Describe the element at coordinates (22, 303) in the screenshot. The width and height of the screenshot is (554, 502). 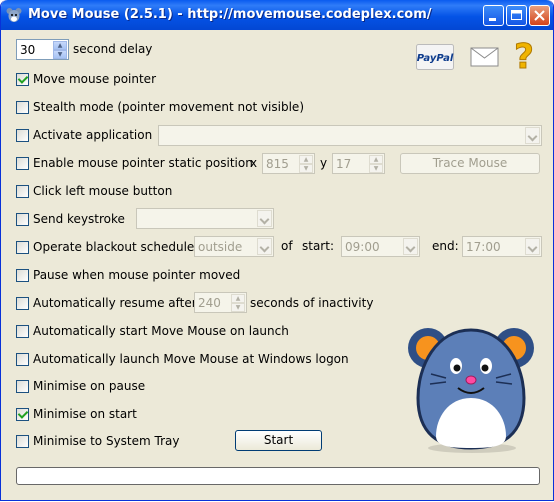
I see `auto-resume-checkbox` at that location.